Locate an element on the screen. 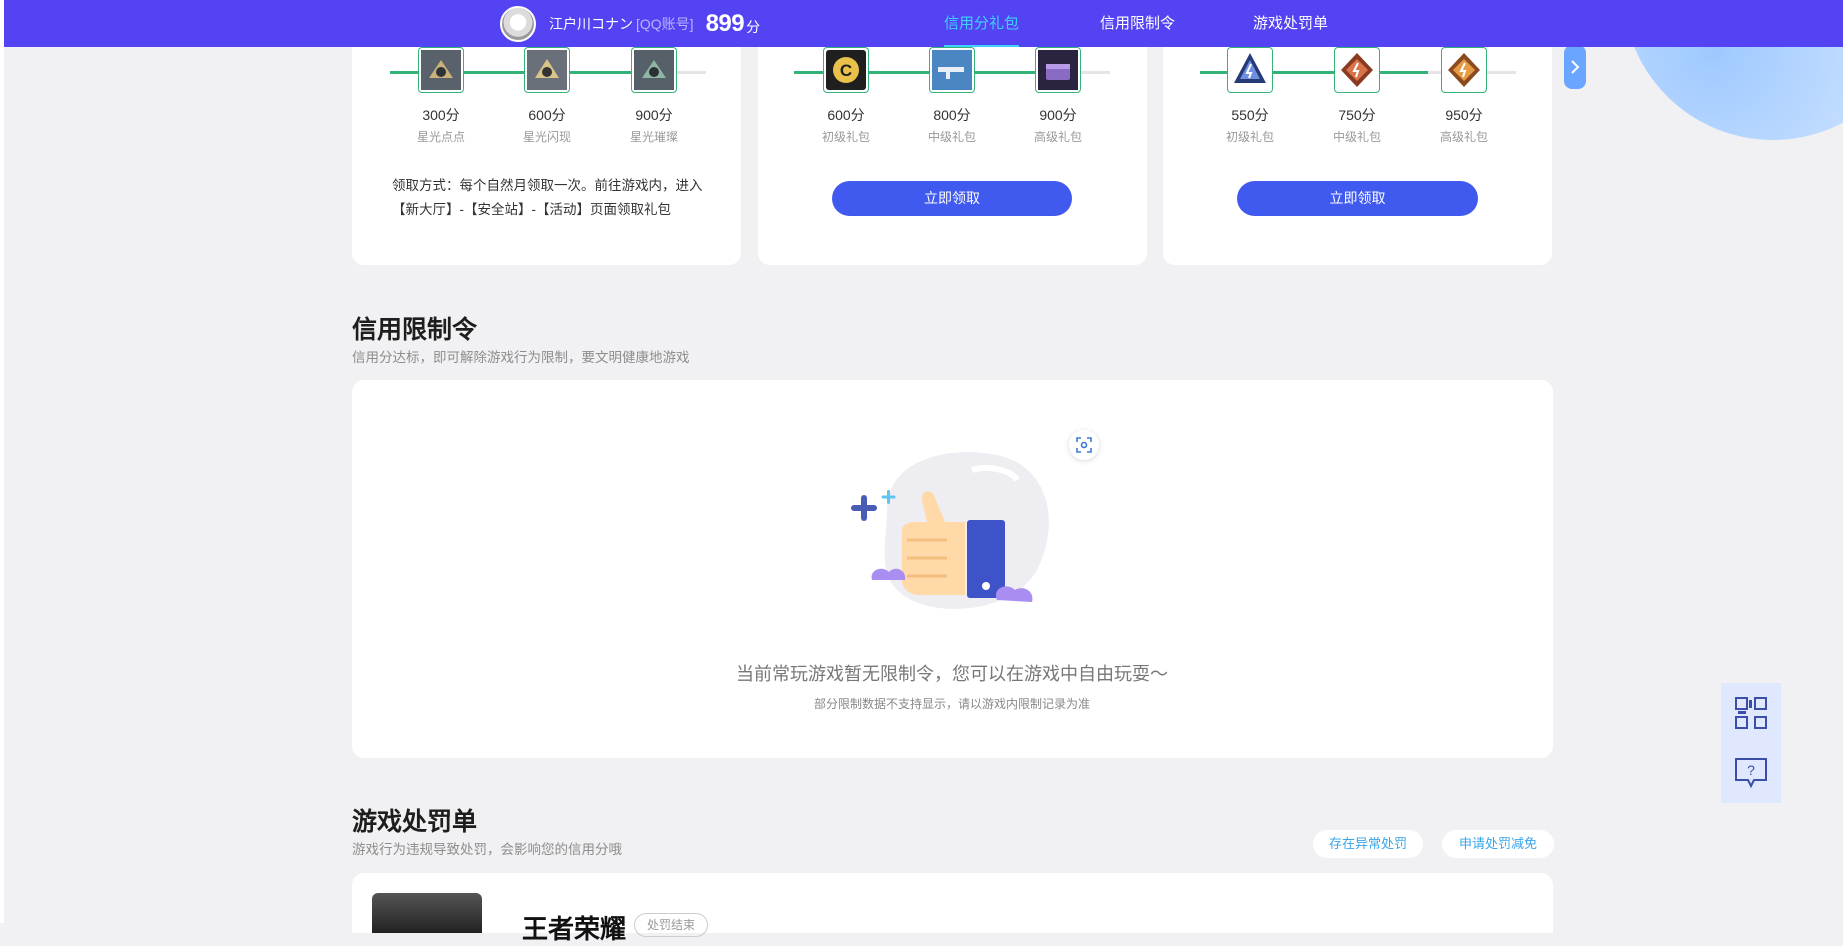  help-button: ? is located at coordinates (1751, 773).